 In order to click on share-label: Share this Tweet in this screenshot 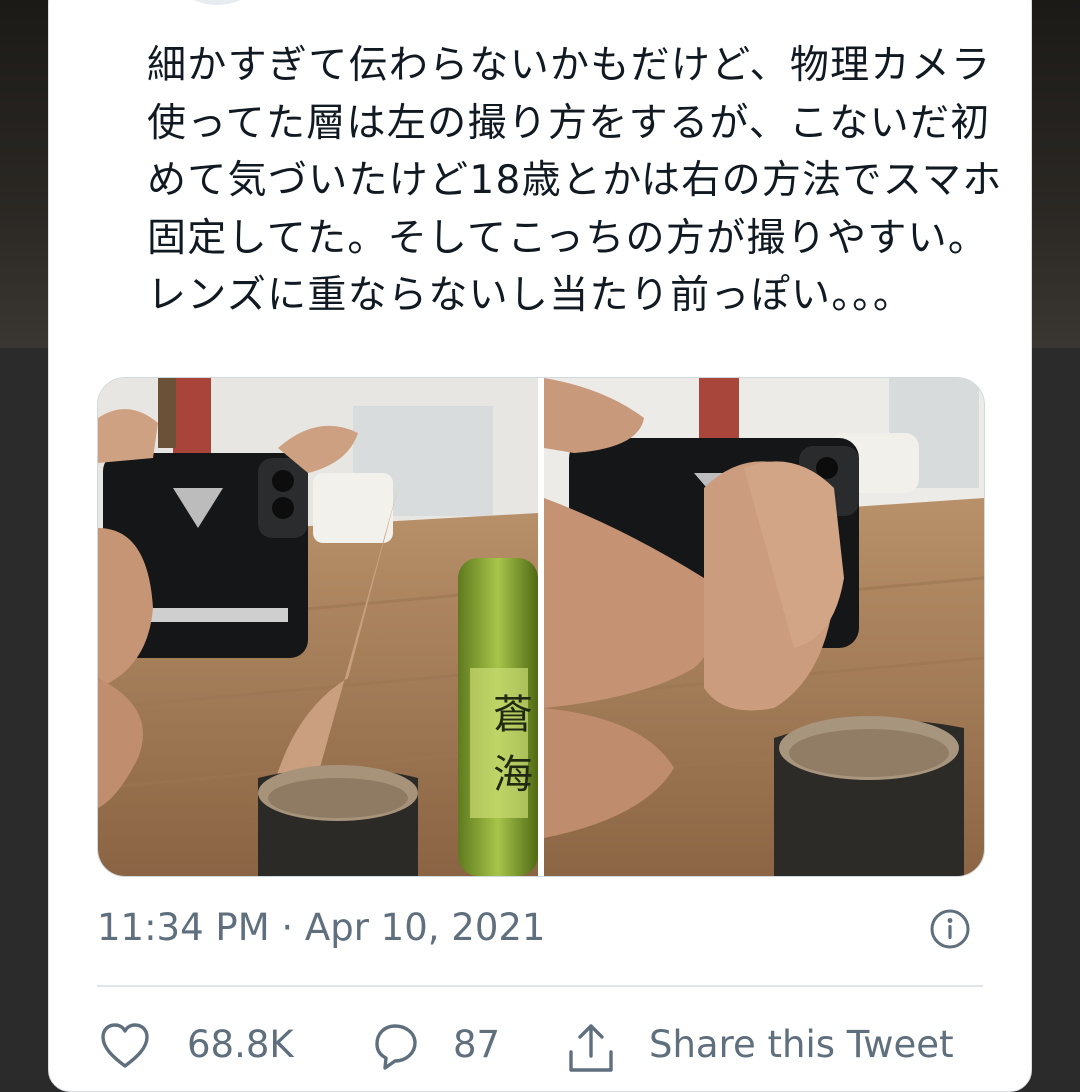, I will do `click(801, 1044)`.